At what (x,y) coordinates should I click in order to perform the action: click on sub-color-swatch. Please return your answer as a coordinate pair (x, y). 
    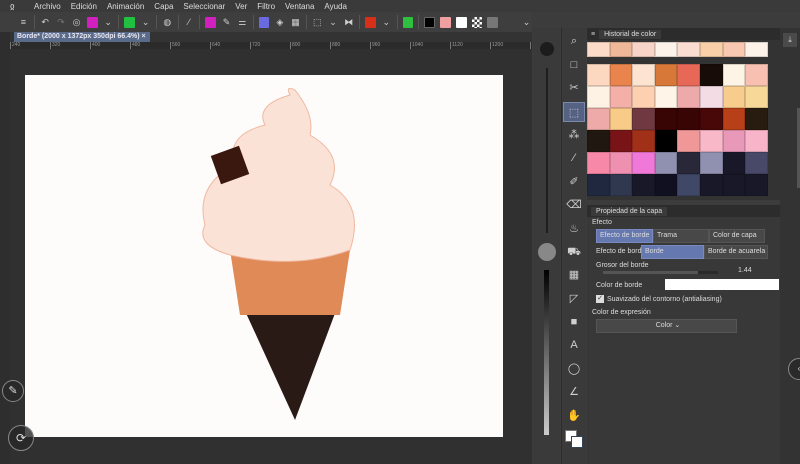
    Looking at the image, I should click on (577, 442).